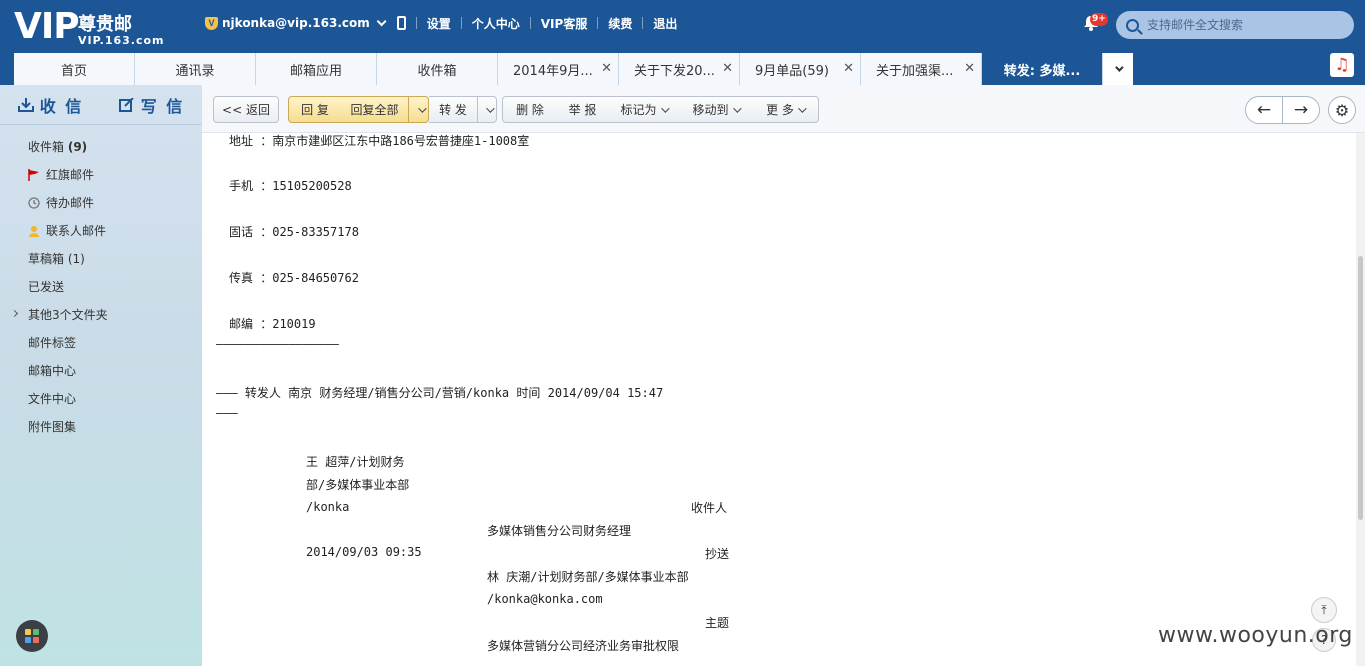  Describe the element at coordinates (439, 23) in the screenshot. I see `nav-settings: 设置` at that location.